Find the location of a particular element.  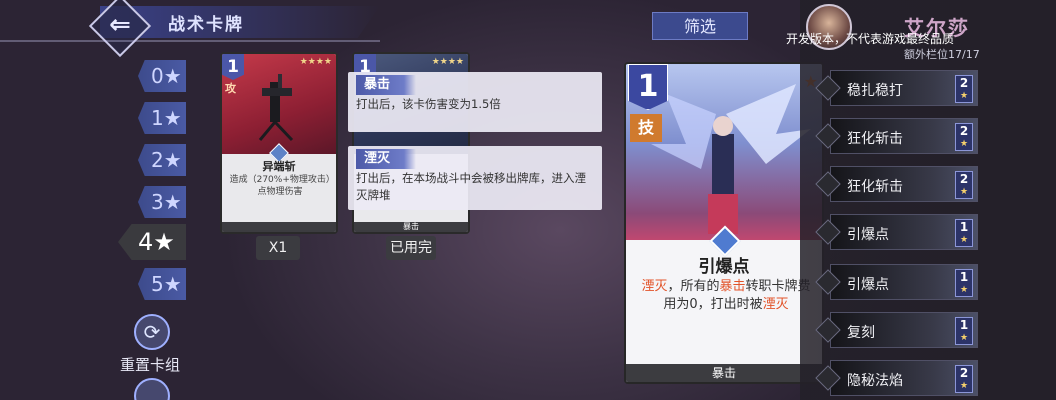

star-filter-0: 0★ is located at coordinates (162, 76).